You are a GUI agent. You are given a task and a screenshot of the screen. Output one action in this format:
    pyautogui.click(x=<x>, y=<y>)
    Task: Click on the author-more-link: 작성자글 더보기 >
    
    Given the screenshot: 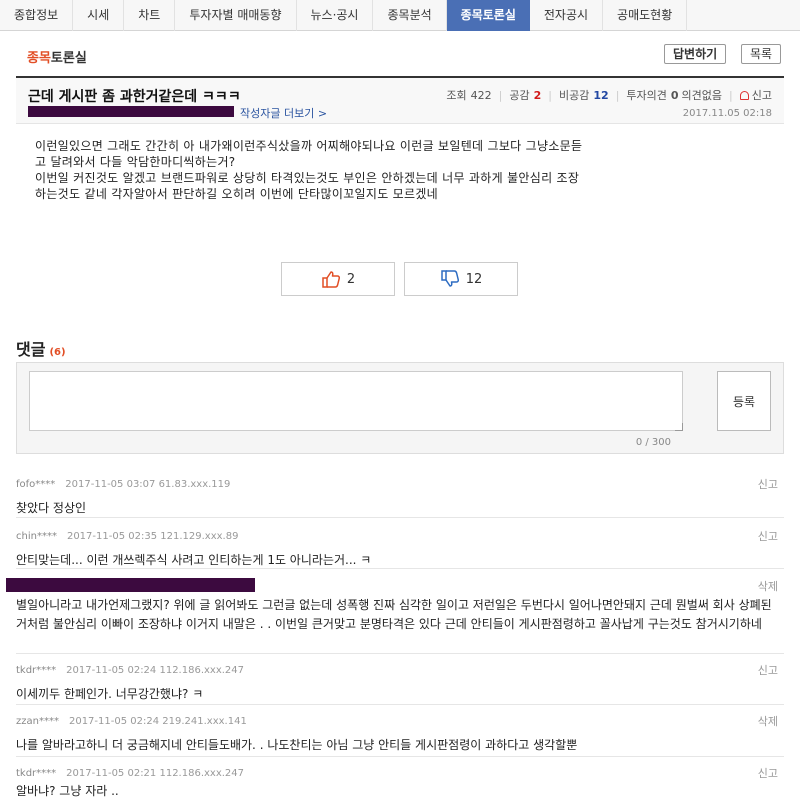 What is the action you would take?
    pyautogui.click(x=283, y=113)
    